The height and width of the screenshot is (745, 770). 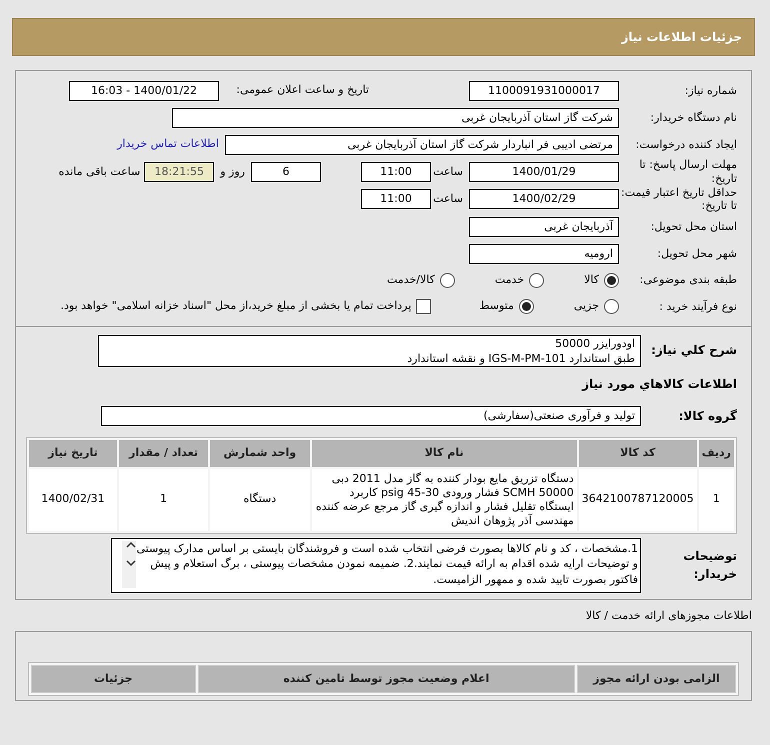 What do you see at coordinates (232, 172) in the screenshot?
I see `days-label: روز و` at bounding box center [232, 172].